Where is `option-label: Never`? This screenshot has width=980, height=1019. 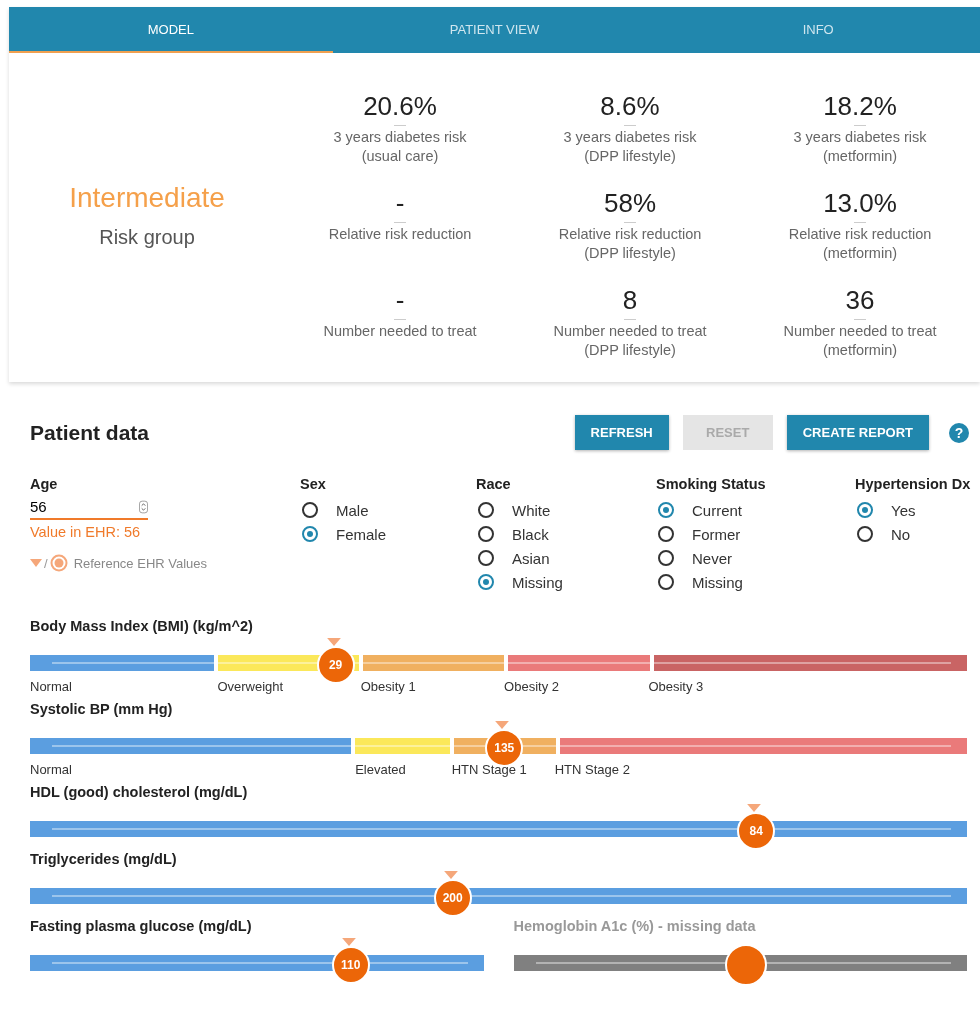
option-label: Never is located at coordinates (712, 558).